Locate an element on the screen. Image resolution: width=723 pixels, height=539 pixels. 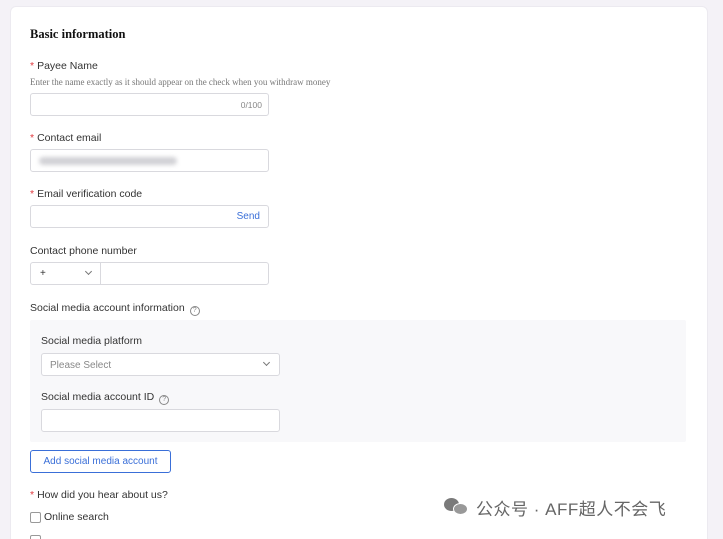
referral-label-text: How did you hear about us? is located at coordinates (102, 495).